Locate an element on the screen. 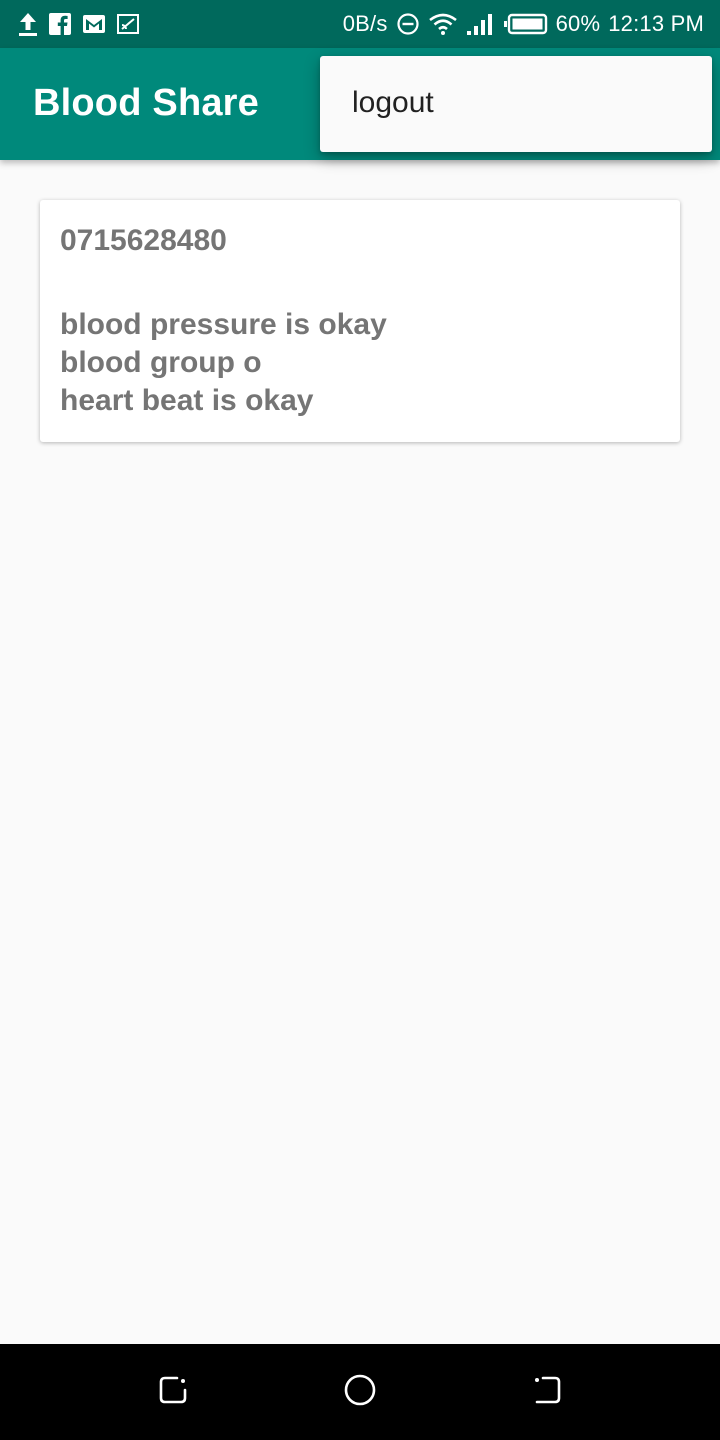 The image size is (720, 1440). battery-icon is located at coordinates (525, 24).